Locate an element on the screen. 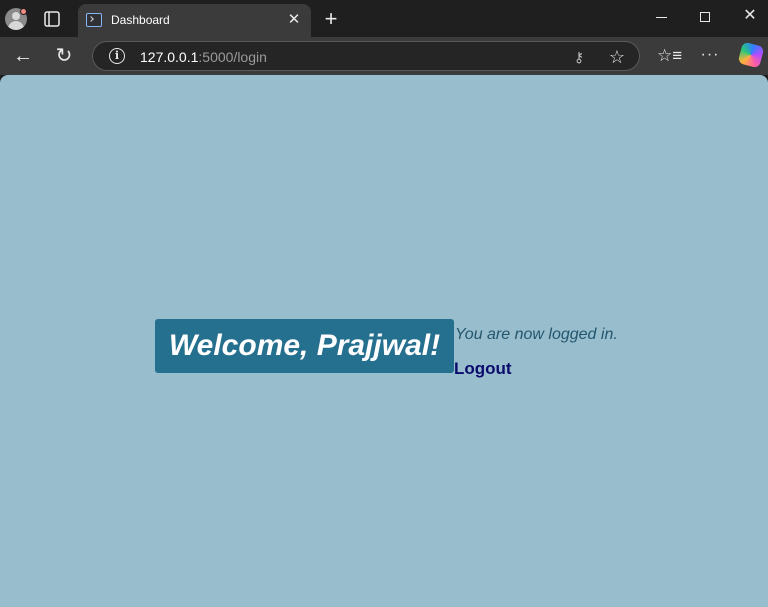  copilot-icon is located at coordinates (751, 55).